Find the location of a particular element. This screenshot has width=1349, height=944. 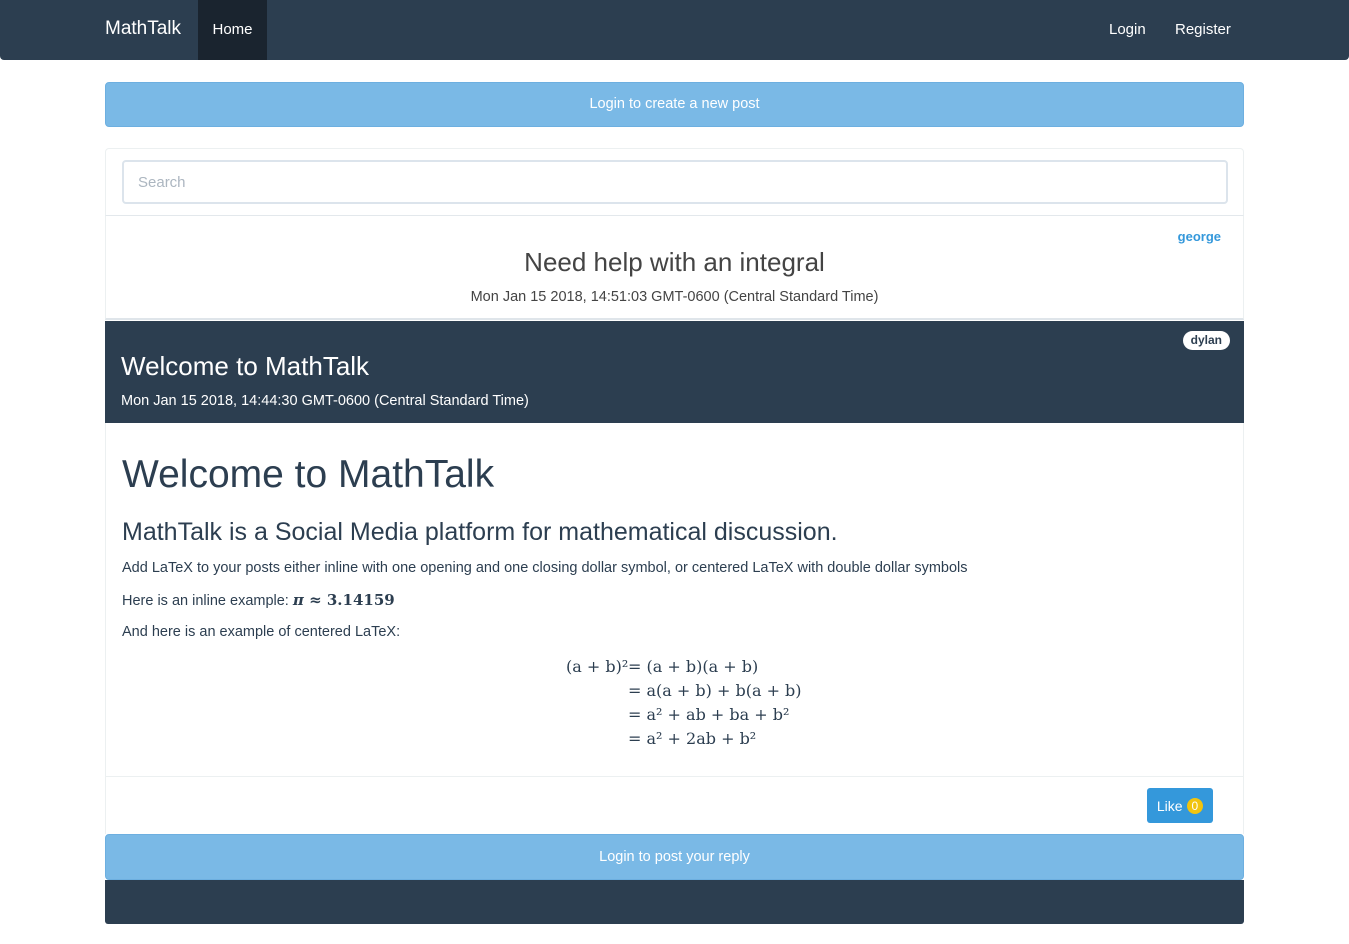

brand-link: MathTalk is located at coordinates (143, 29).